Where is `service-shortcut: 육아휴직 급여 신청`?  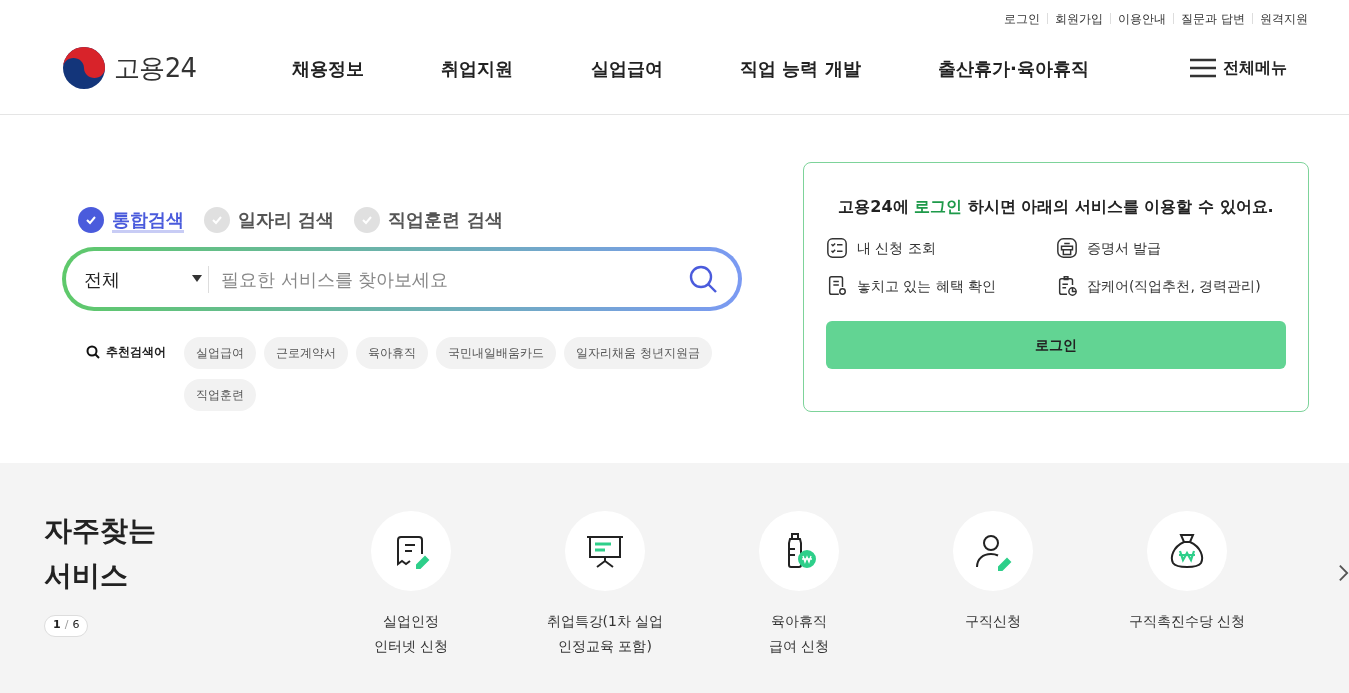 service-shortcut: 육아휴직 급여 신청 is located at coordinates (799, 602).